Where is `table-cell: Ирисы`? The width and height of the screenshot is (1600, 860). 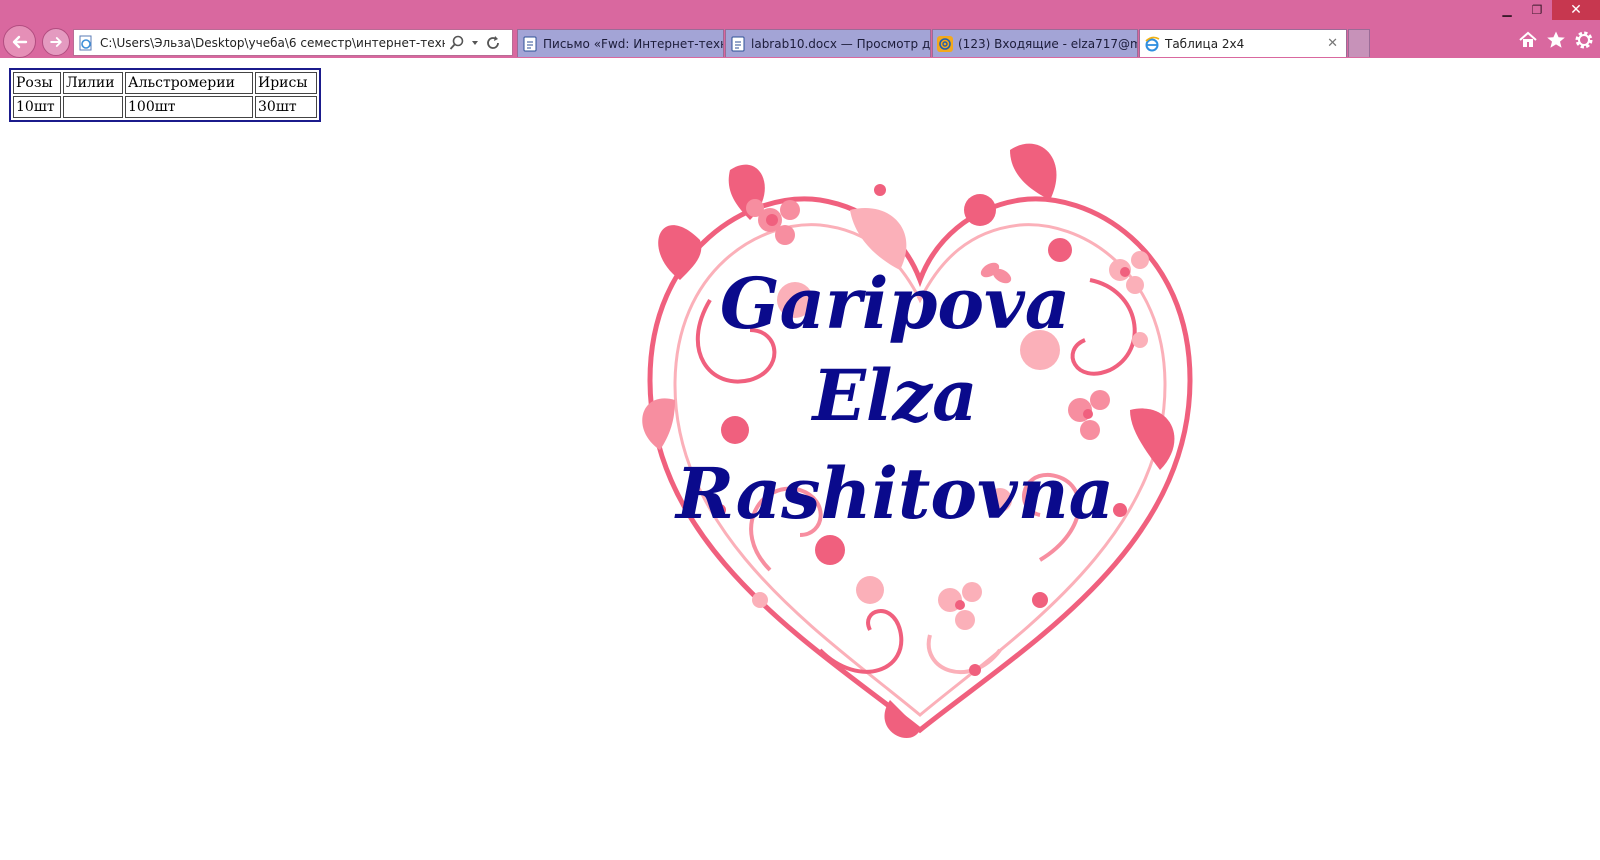 table-cell: Ирисы is located at coordinates (286, 83).